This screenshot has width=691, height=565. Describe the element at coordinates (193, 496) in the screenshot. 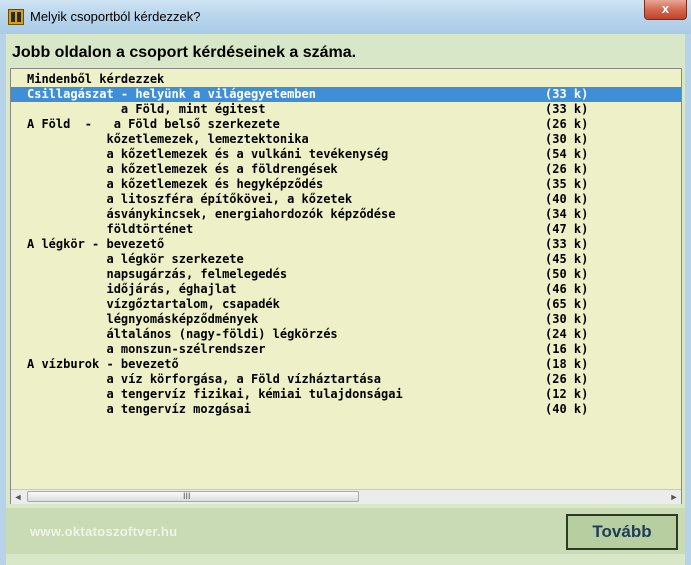

I see `scrollbar-thumb: III` at that location.